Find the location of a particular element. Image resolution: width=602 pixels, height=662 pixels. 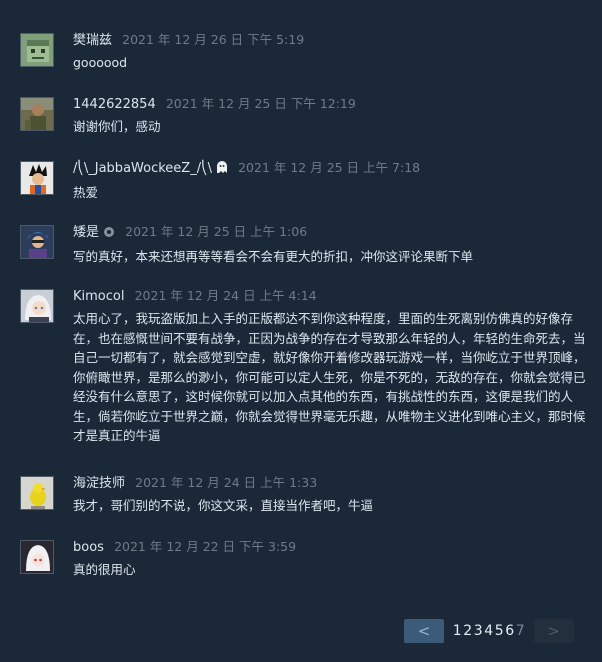

comment-timestamp: 2021 年 12 月 25 日 下午 12:19 is located at coordinates (260, 103).